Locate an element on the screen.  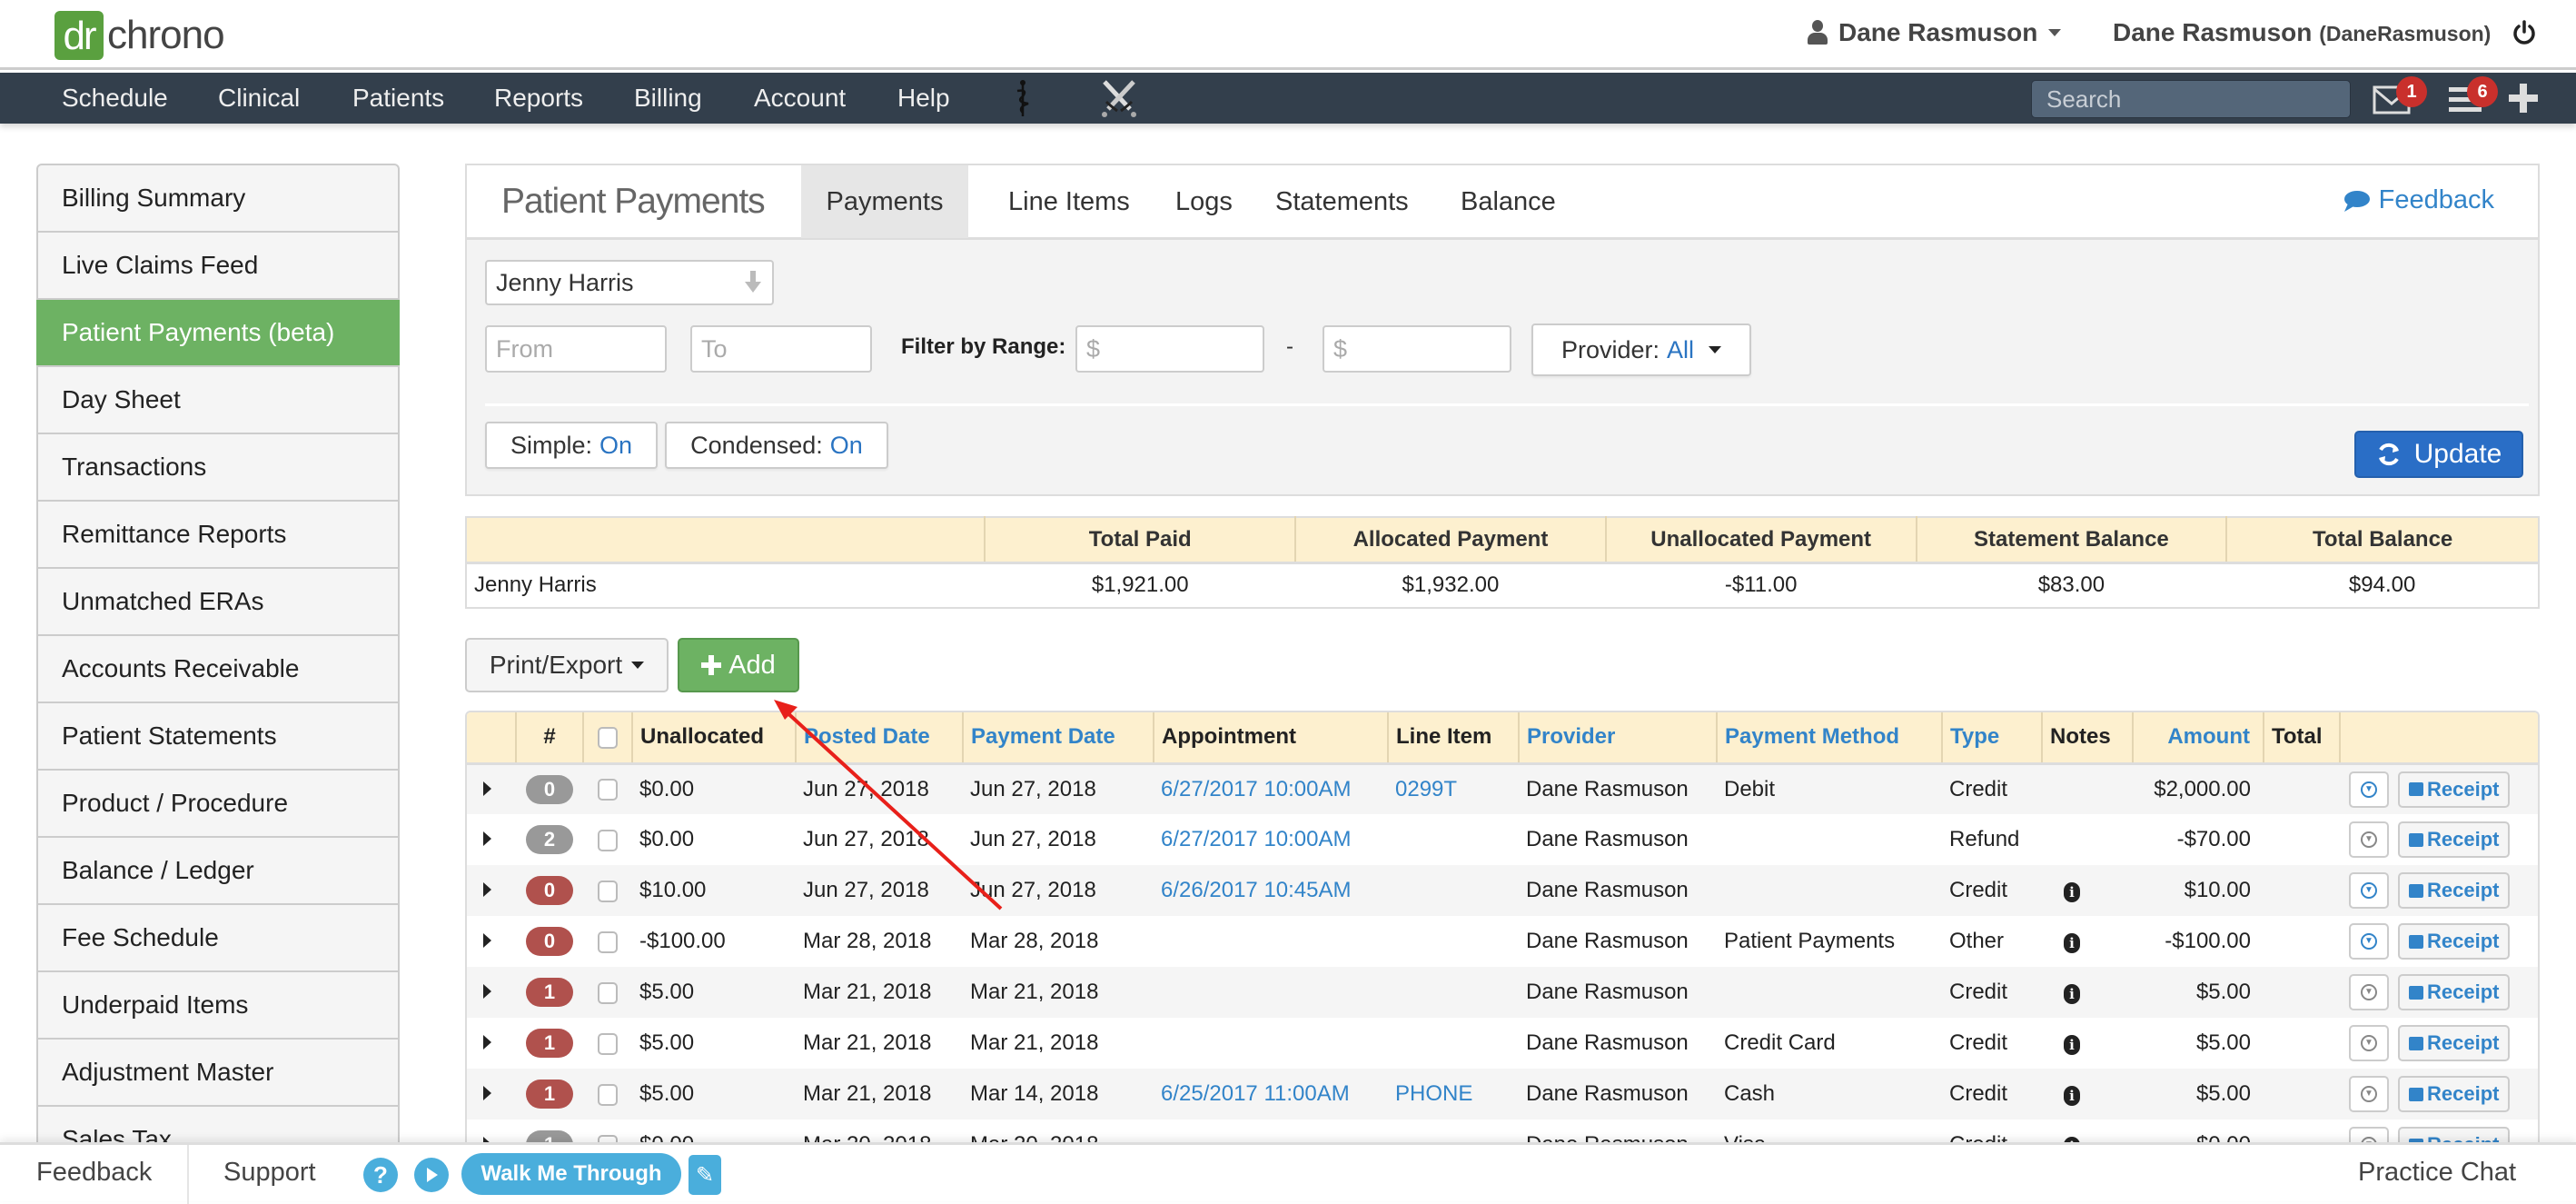
user-menu-dropdown: Dane Rasmuson is located at coordinates (1935, 33).